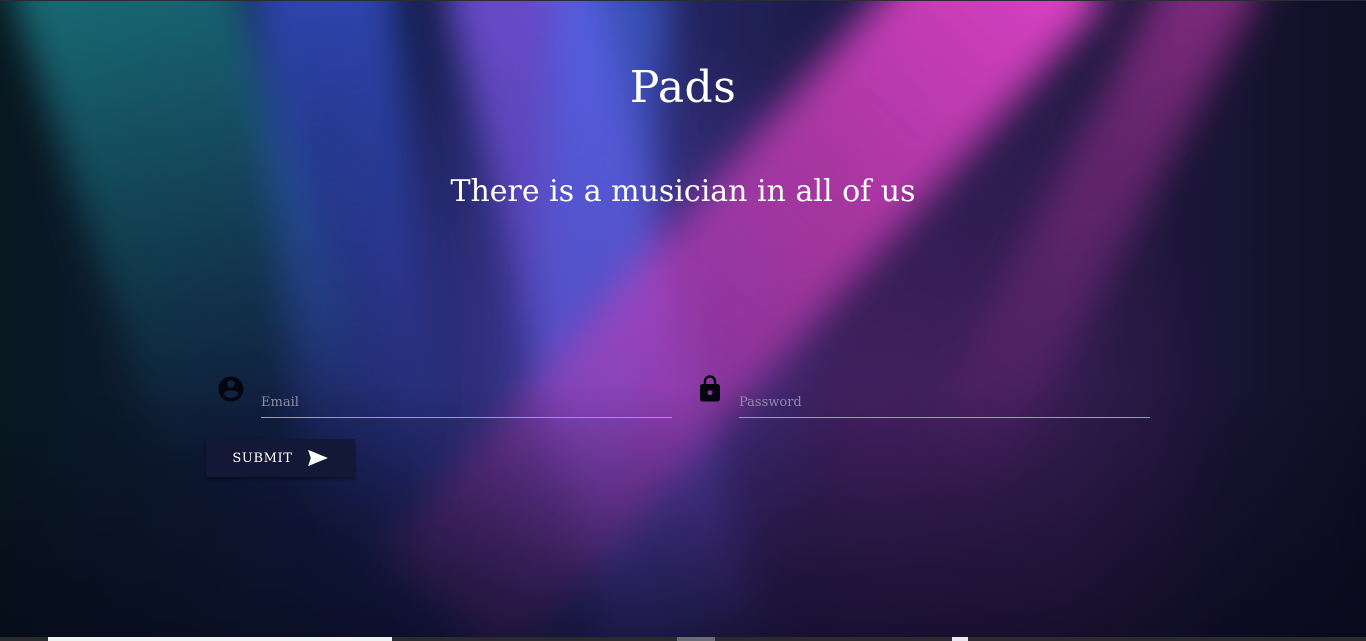 This screenshot has height=641, width=1366. What do you see at coordinates (231, 389) in the screenshot?
I see `account-circle-icon` at bounding box center [231, 389].